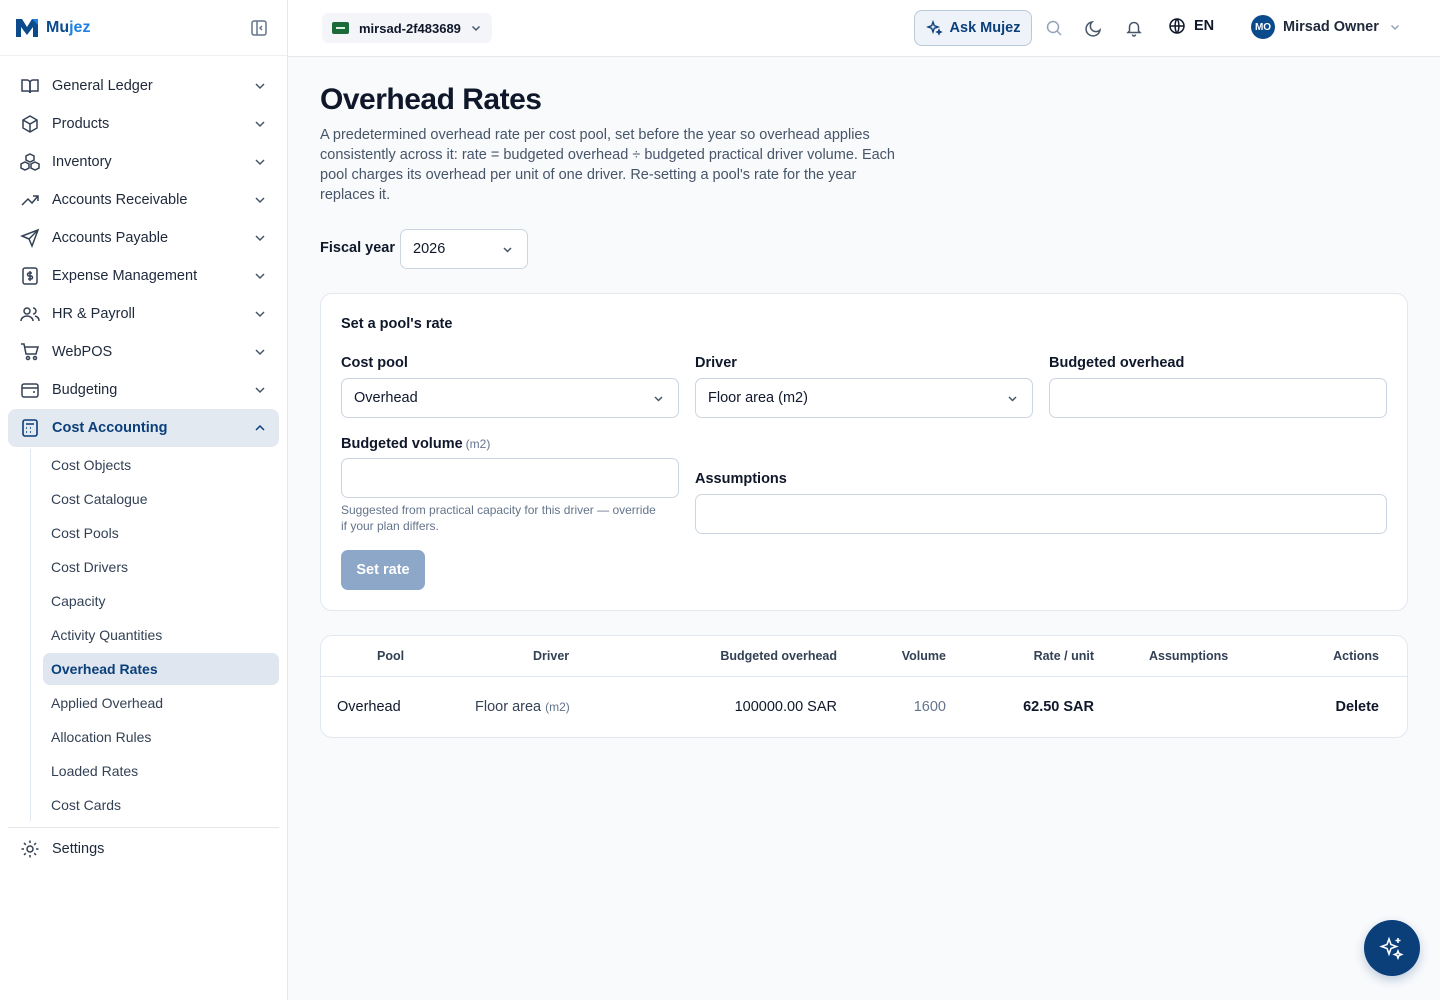  I want to click on brand: Mujez, so click(143, 28).